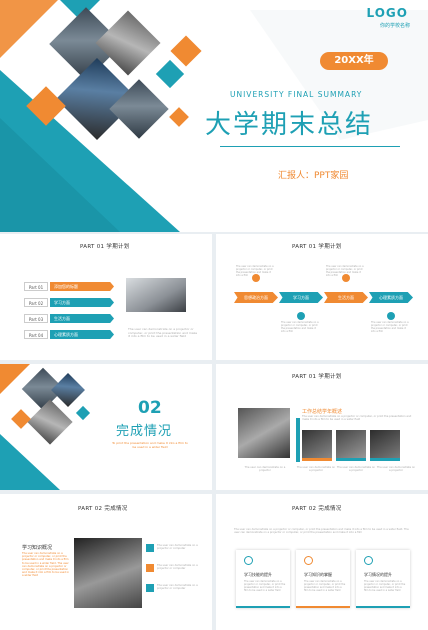 This screenshot has height=630, width=428. Describe the element at coordinates (108, 573) in the screenshot. I see `study-photo` at that location.